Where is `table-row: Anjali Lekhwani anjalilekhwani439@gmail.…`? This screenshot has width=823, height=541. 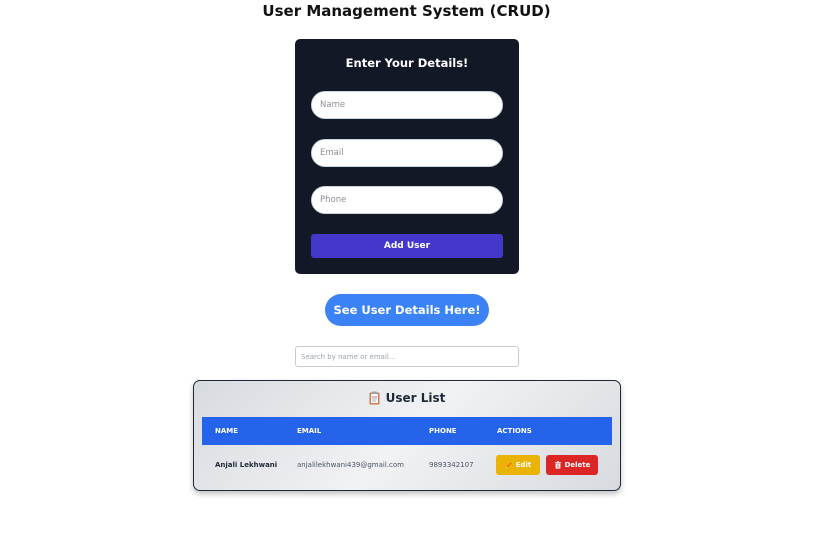
table-row: Anjali Lekhwani anjalilekhwani439@gmail.… is located at coordinates (407, 465).